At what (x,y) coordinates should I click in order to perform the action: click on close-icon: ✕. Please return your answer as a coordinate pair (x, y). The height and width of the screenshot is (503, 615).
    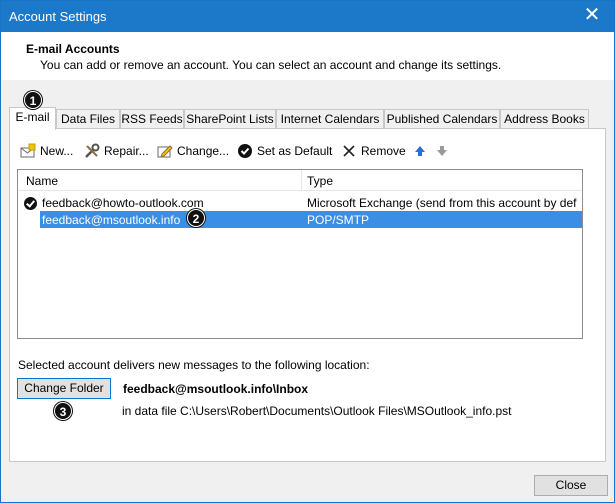
    Looking at the image, I should click on (592, 16).